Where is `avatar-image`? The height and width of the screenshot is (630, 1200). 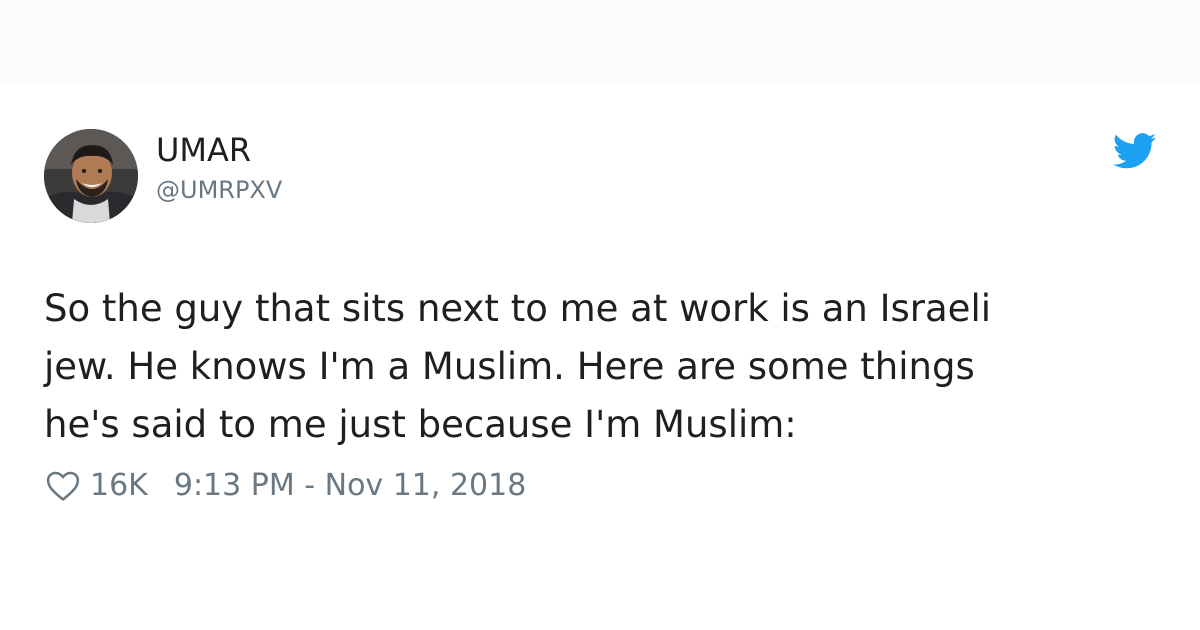 avatar-image is located at coordinates (91, 176).